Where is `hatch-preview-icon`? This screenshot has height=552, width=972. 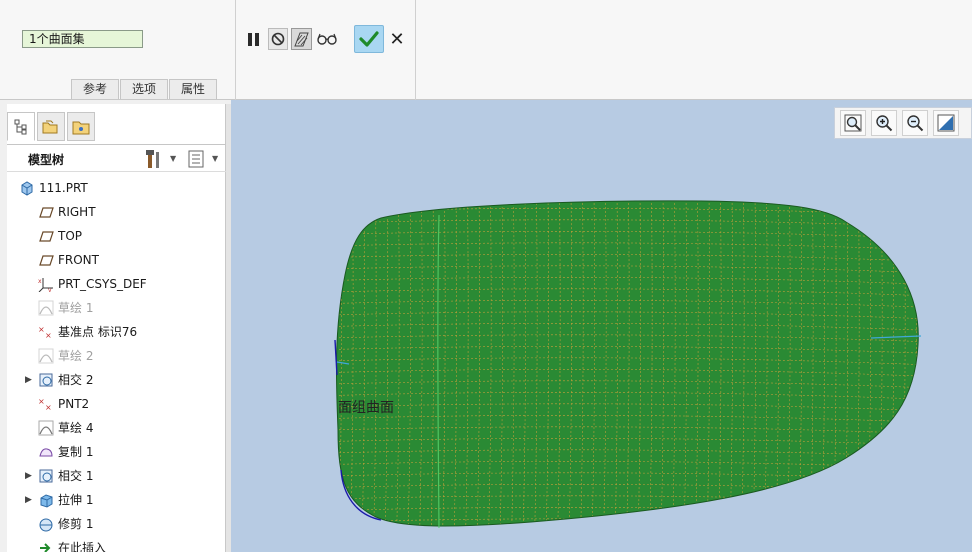 hatch-preview-icon is located at coordinates (301, 39).